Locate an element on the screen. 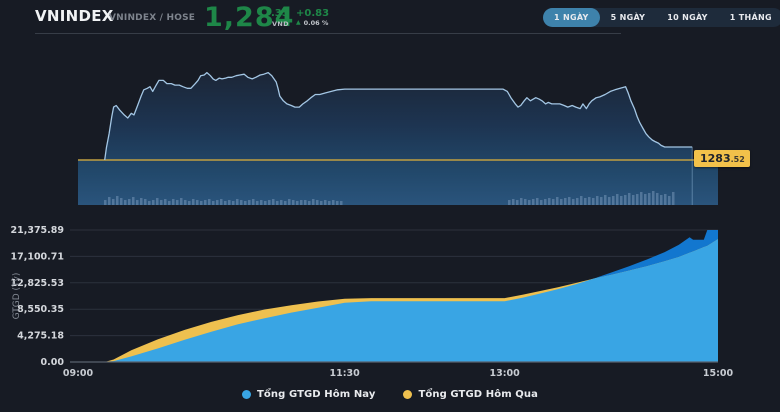  y-tick-label: 8,550.35 is located at coordinates (40, 309).